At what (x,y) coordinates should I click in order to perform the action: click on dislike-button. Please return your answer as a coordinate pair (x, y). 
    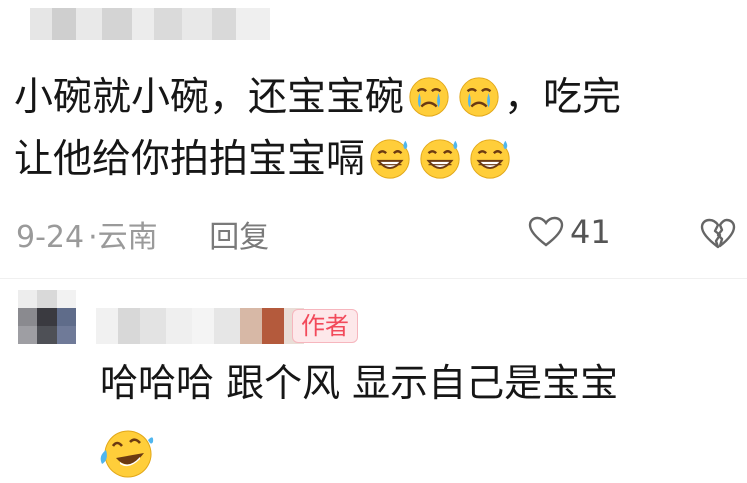
    Looking at the image, I should click on (718, 236).